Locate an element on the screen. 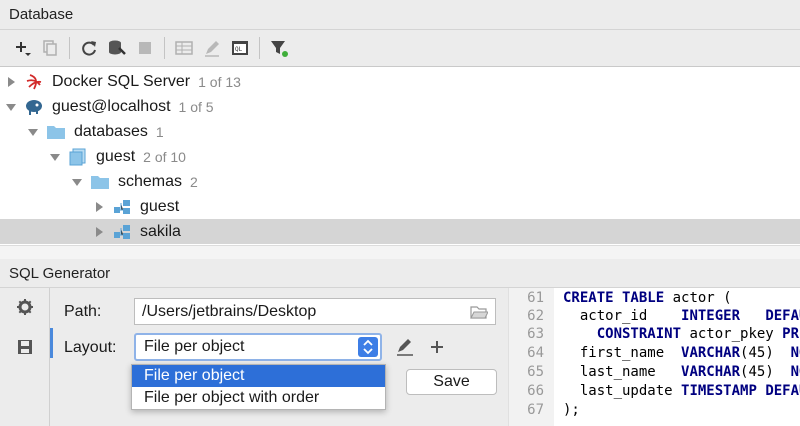  save-to-file-icon is located at coordinates (25, 347).